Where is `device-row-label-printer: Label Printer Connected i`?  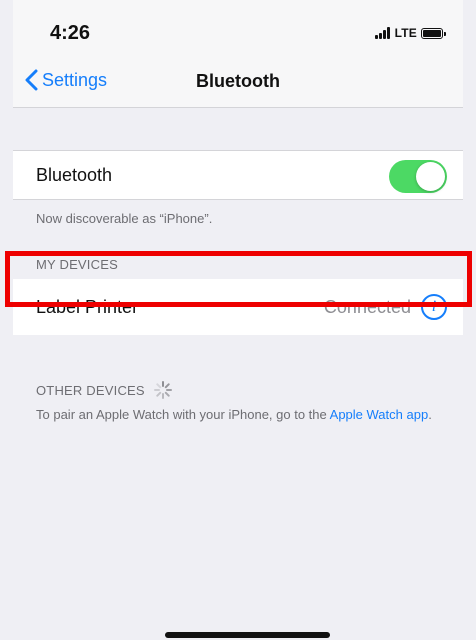 device-row-label-printer: Label Printer Connected i is located at coordinates (238, 307).